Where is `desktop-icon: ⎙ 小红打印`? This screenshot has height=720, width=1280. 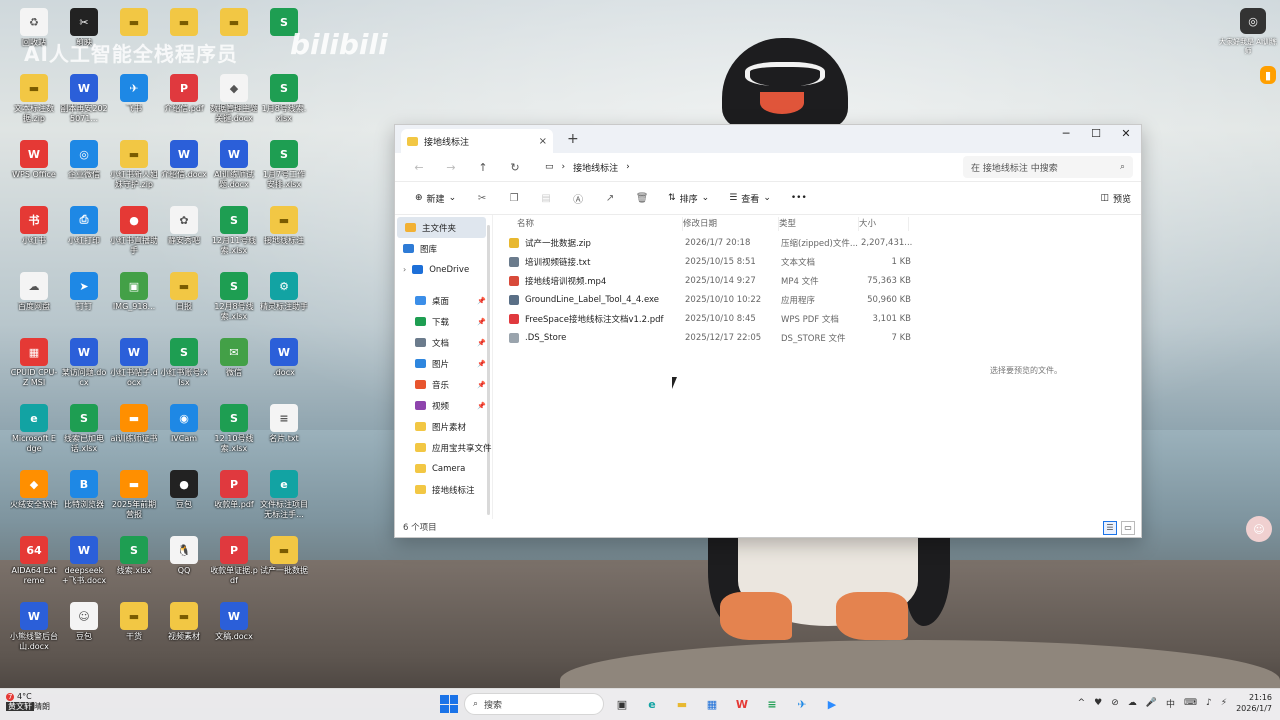 desktop-icon: ⎙ 小红打印 is located at coordinates (84, 226).